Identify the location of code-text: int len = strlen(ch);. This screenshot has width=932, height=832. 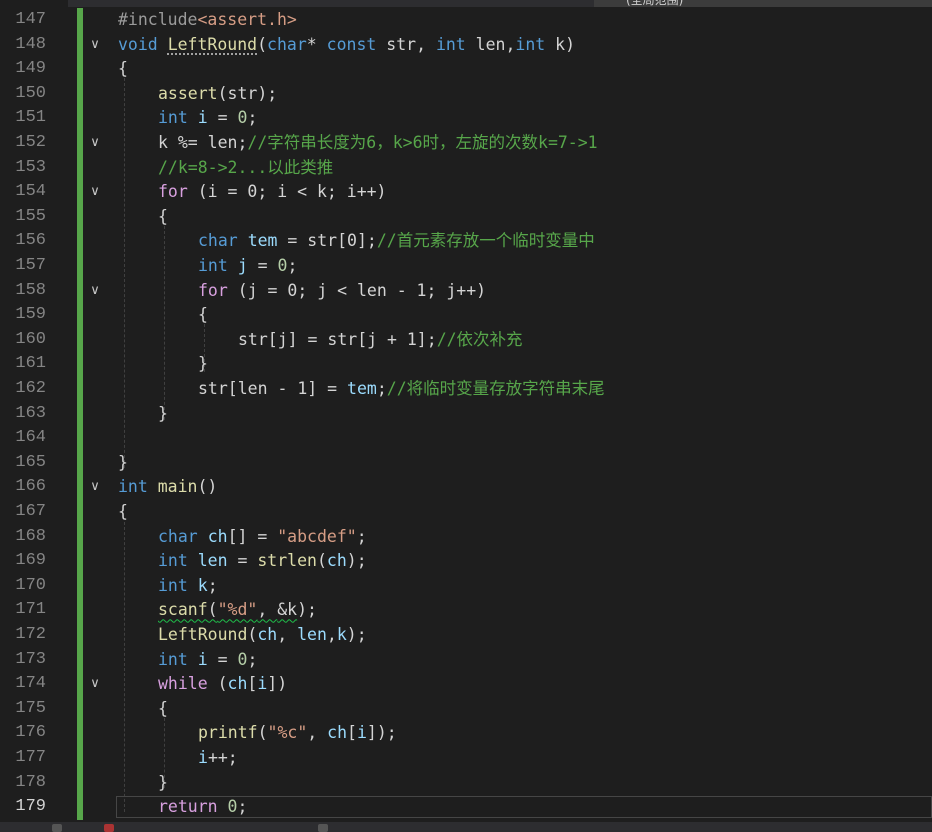
(262, 561).